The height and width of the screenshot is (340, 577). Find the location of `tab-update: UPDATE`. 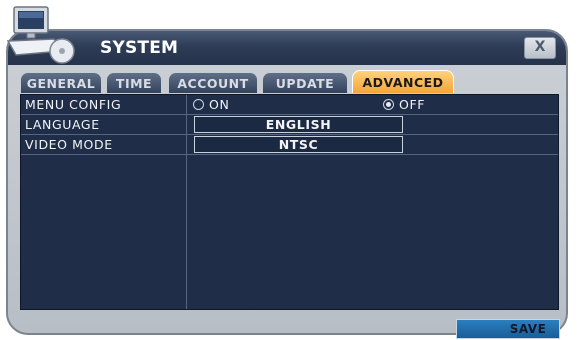

tab-update: UPDATE is located at coordinates (305, 82).